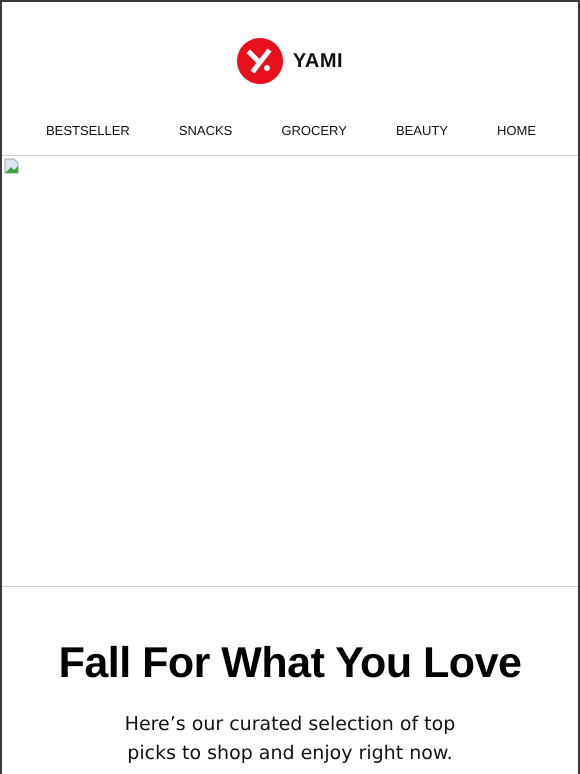 Image resolution: width=580 pixels, height=774 pixels. What do you see at coordinates (318, 61) in the screenshot?
I see `brand-name: YAMI` at bounding box center [318, 61].